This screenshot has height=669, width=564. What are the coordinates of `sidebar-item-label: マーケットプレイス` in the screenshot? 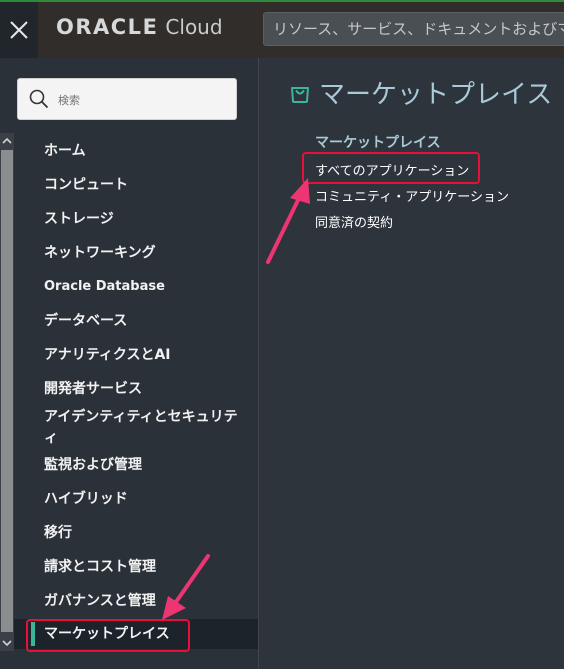 It's located at (107, 634).